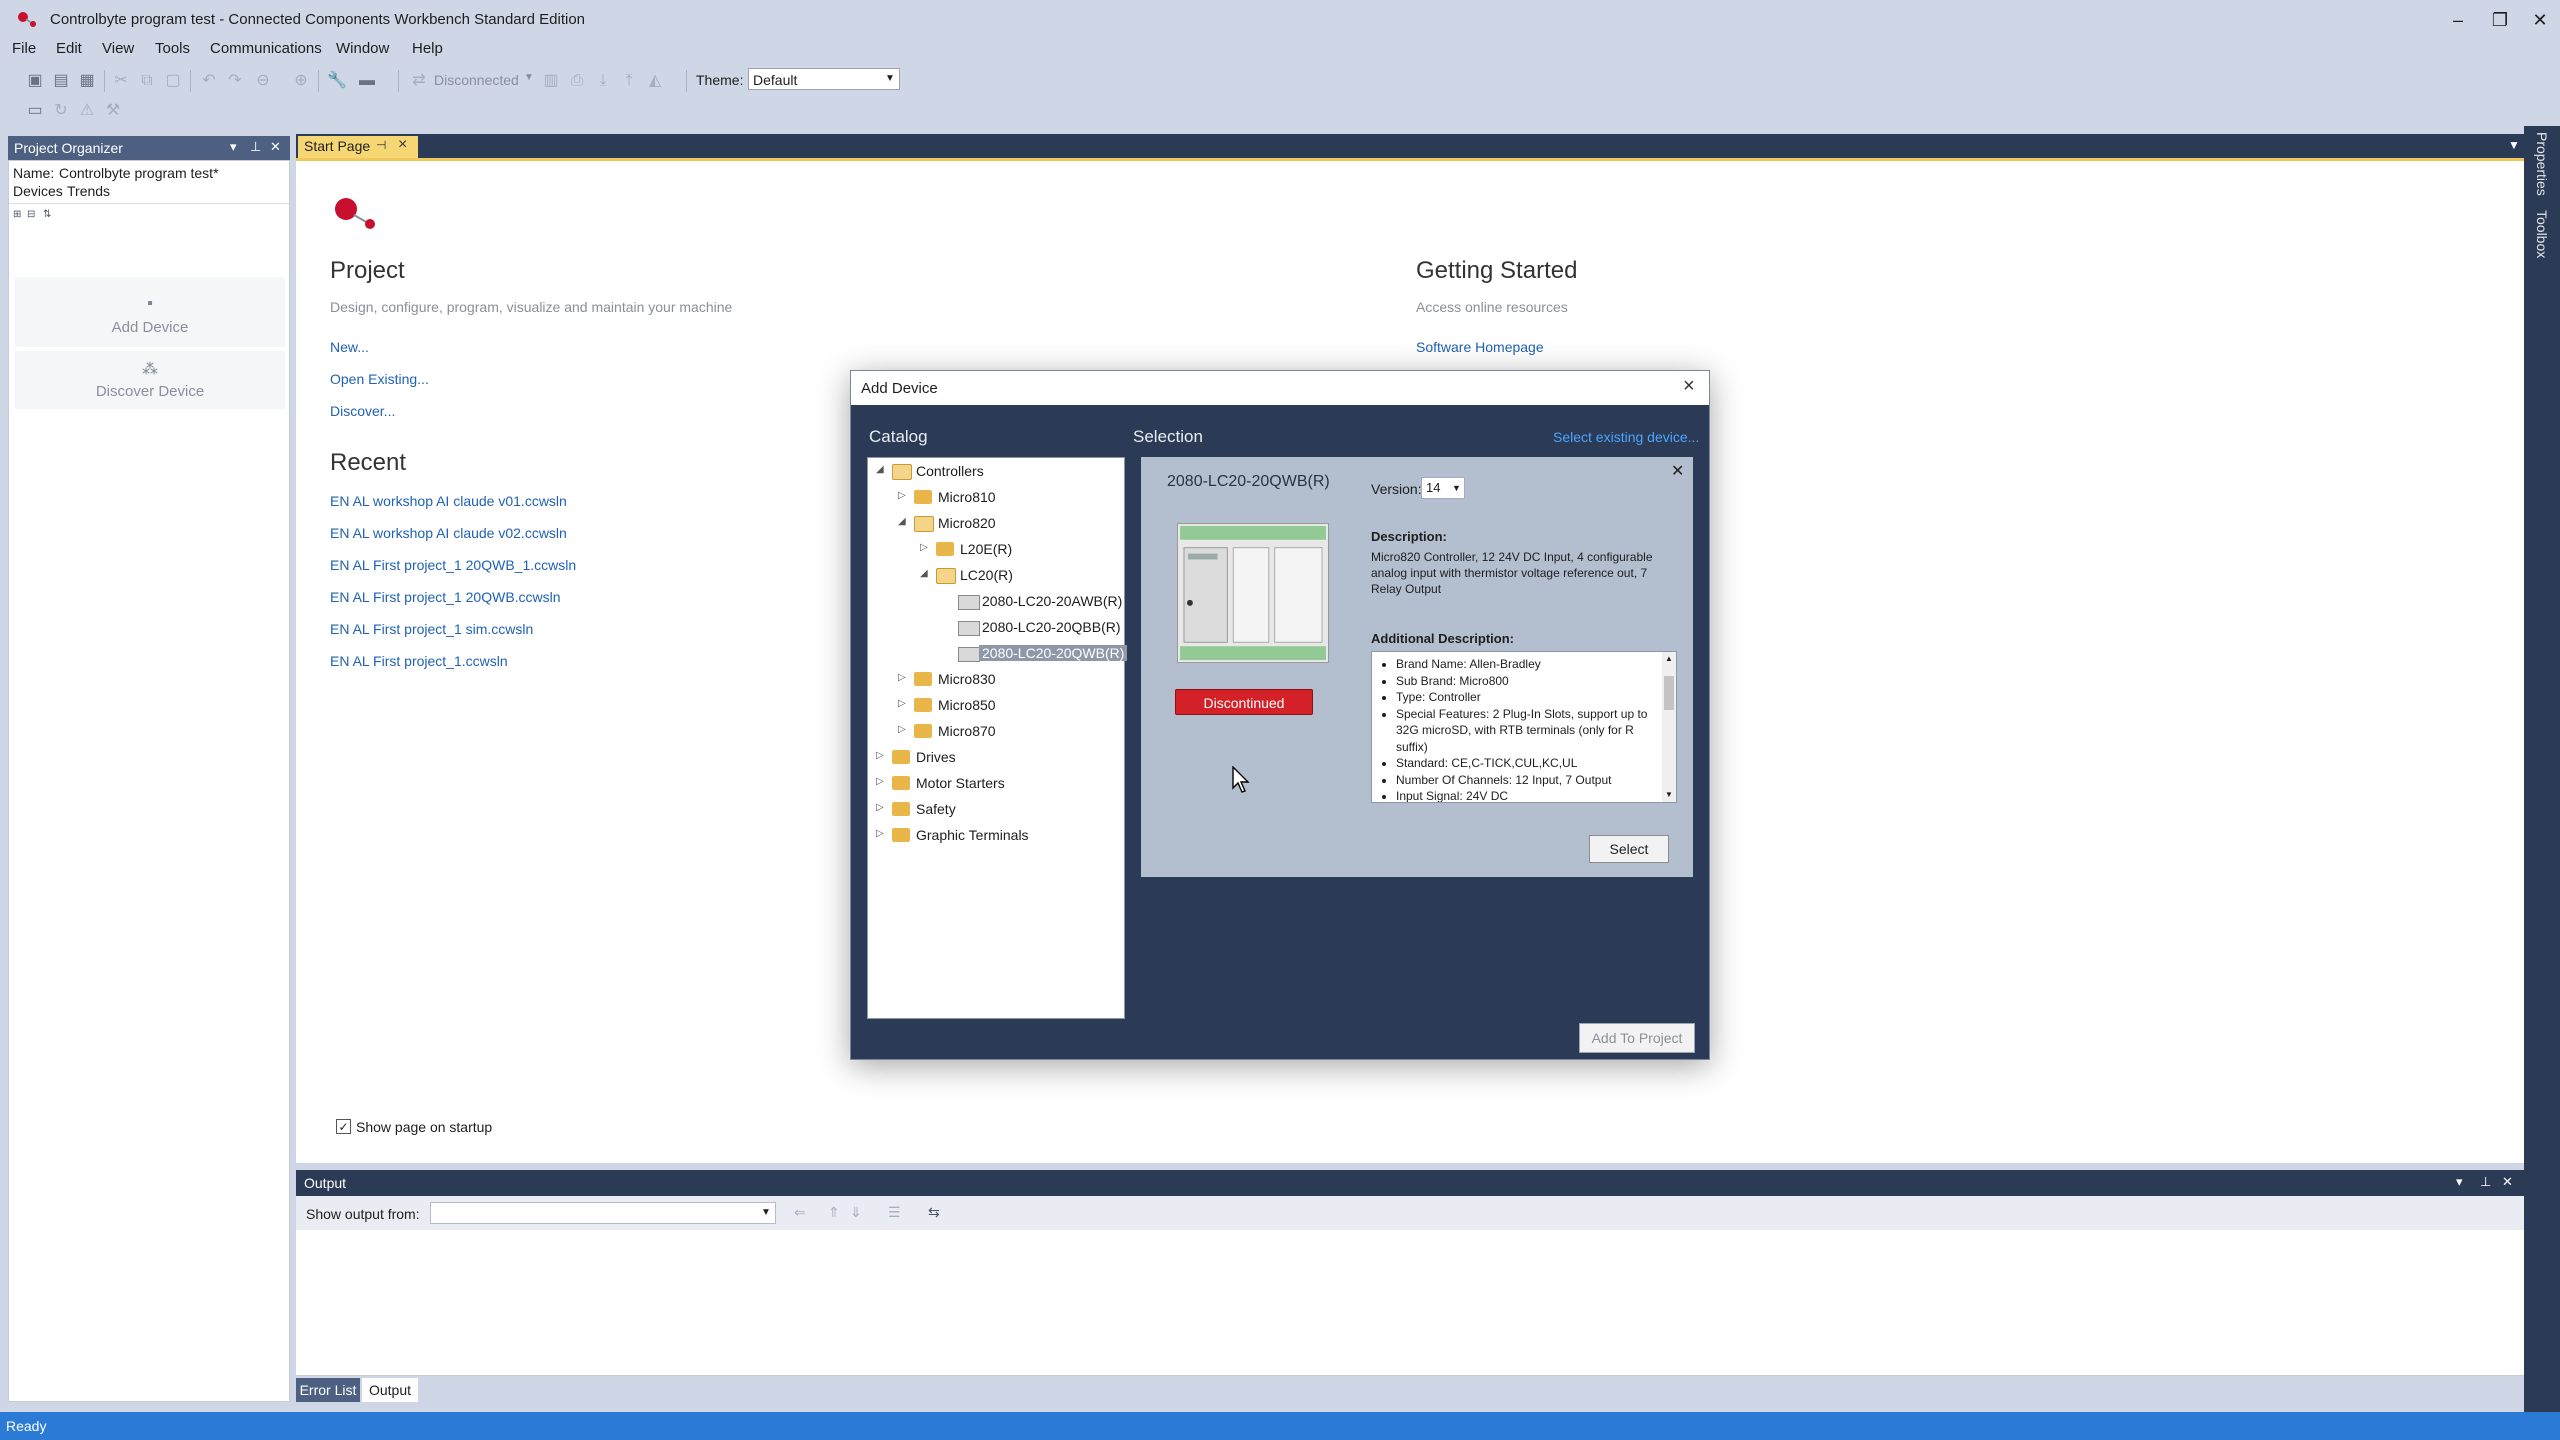 The height and width of the screenshot is (1440, 2560). Describe the element at coordinates (1480, 347) in the screenshot. I see `software-homepage-link: Software Homepage` at that location.